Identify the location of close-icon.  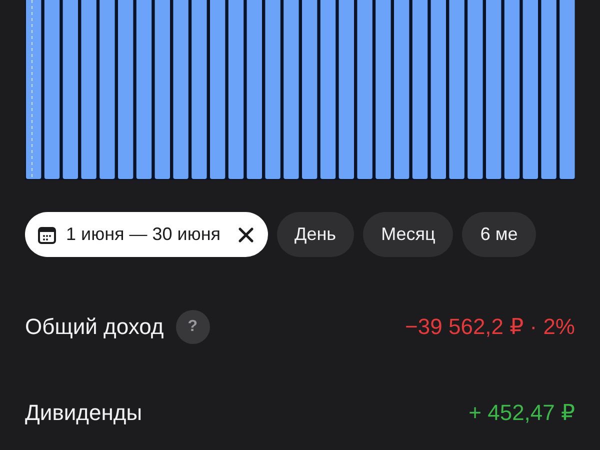
(246, 234).